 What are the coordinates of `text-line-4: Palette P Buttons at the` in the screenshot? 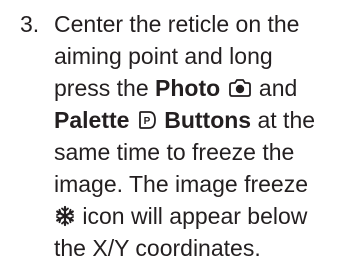 It's located at (195, 120).